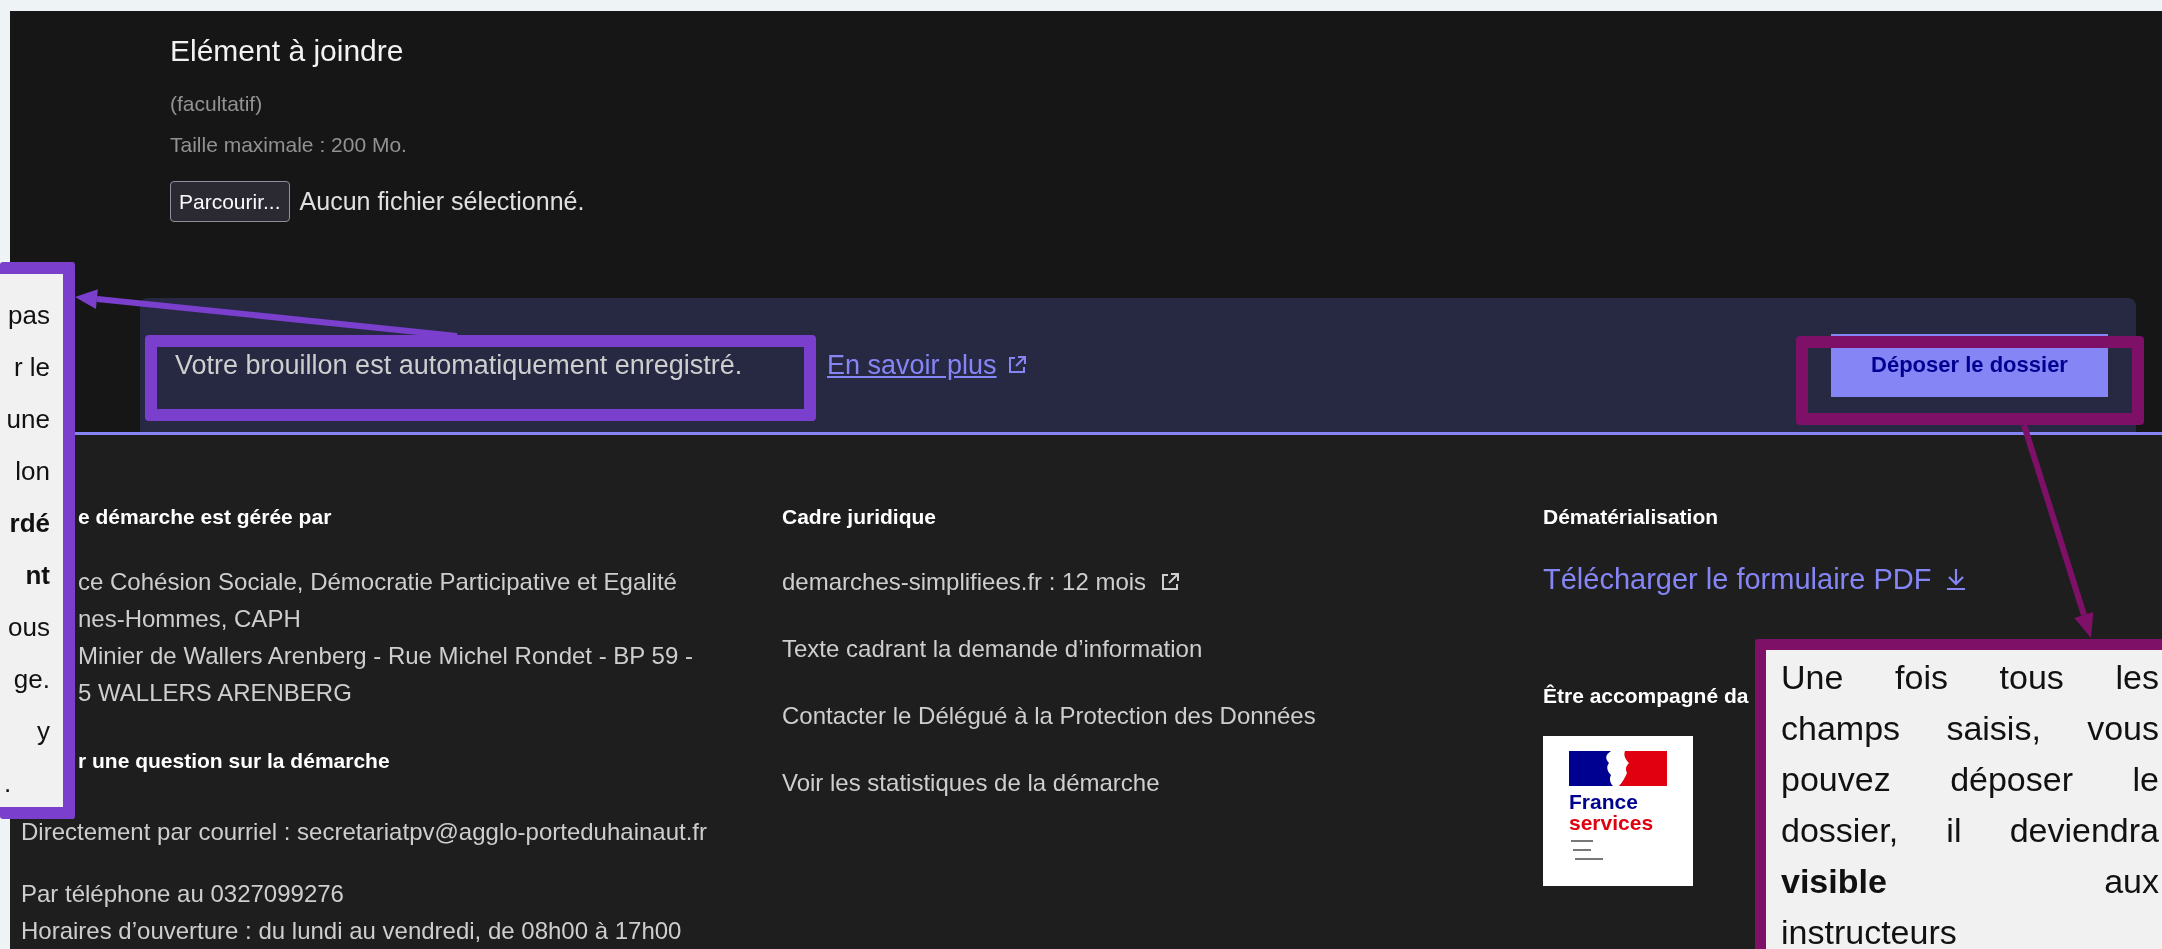 The height and width of the screenshot is (949, 2162). I want to click on address-line: ce Cohésion Sociale, Démocratie Participative et Egalité, so click(377, 582).